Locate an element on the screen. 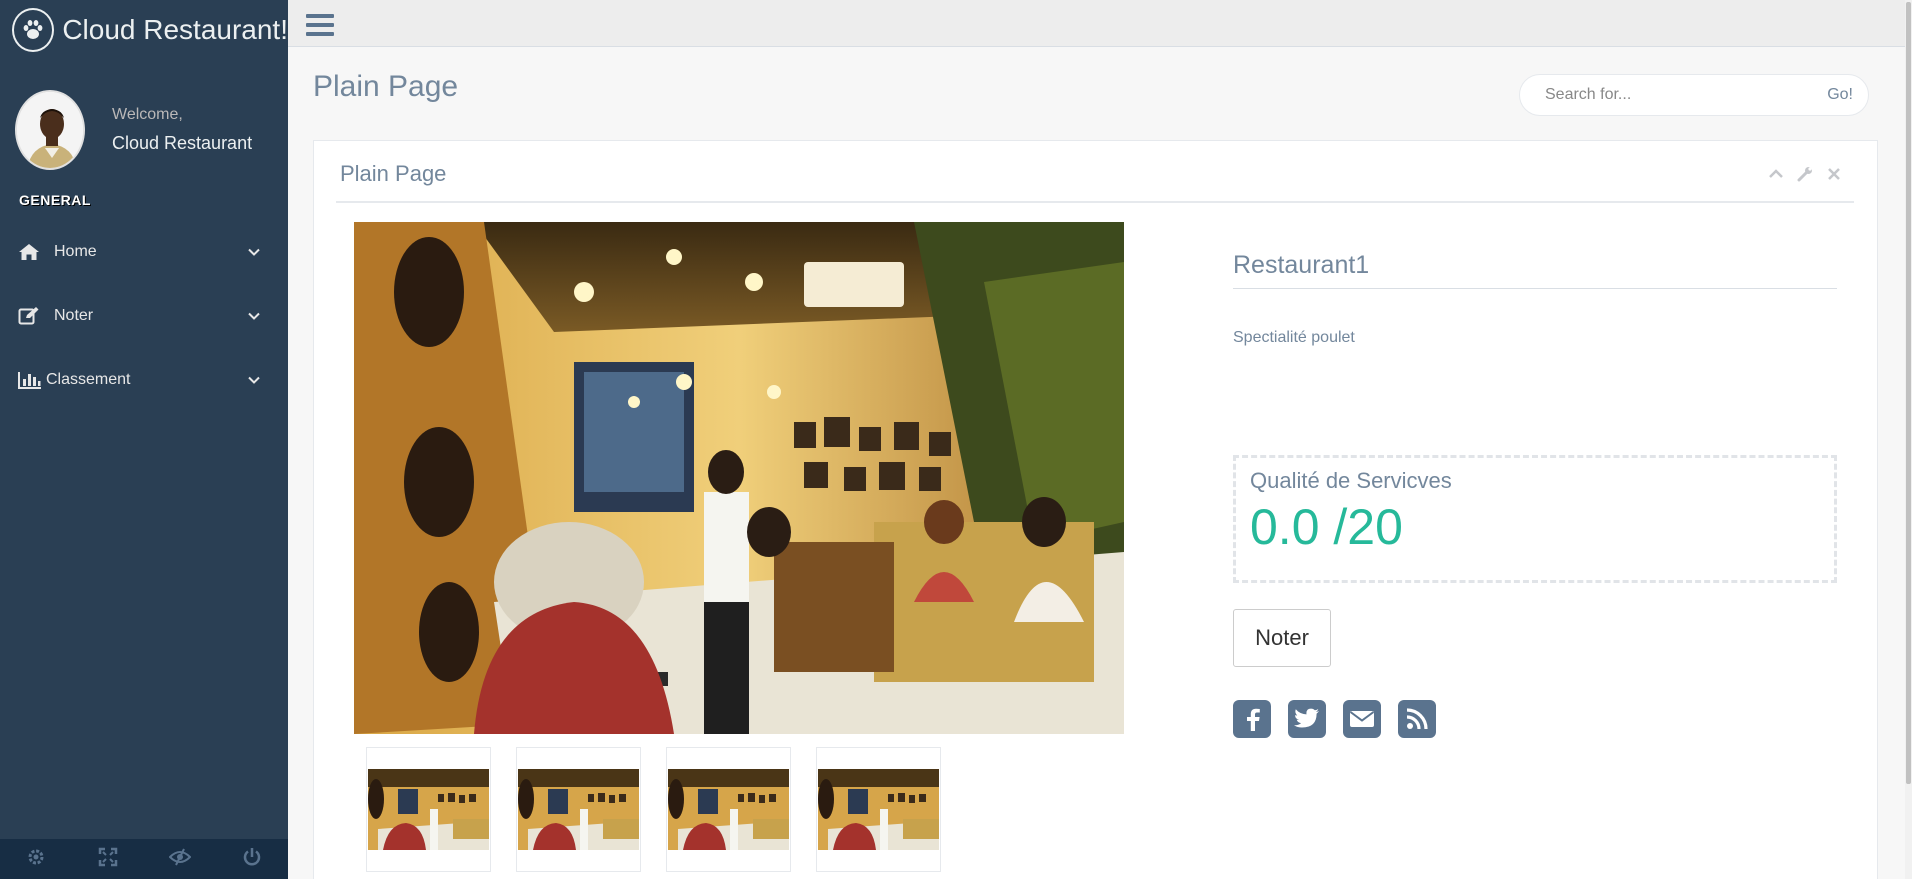  panel-header: Plain Page is located at coordinates (1095, 172).